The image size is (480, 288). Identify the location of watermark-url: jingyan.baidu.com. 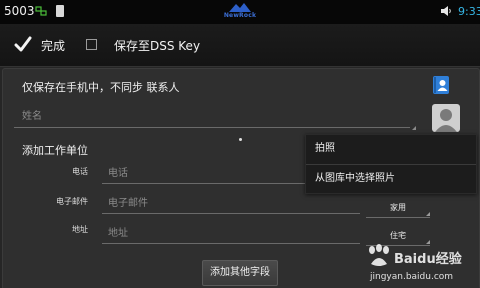
(412, 277).